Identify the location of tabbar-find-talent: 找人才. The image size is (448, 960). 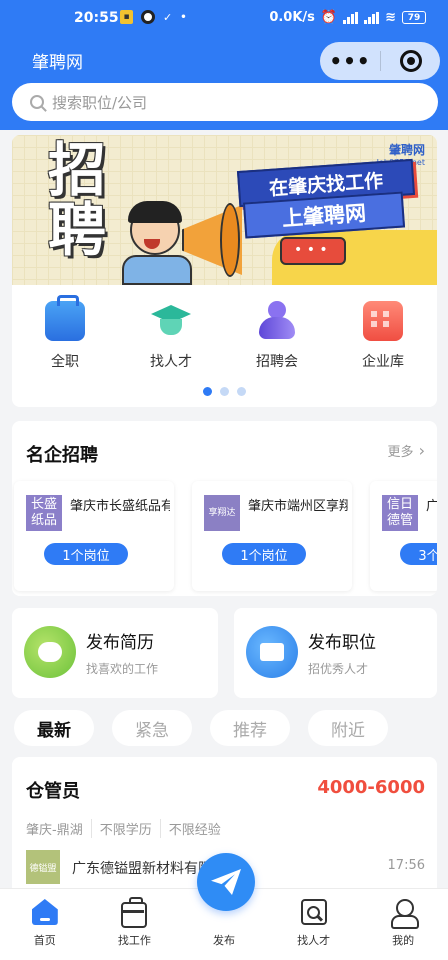
(314, 924).